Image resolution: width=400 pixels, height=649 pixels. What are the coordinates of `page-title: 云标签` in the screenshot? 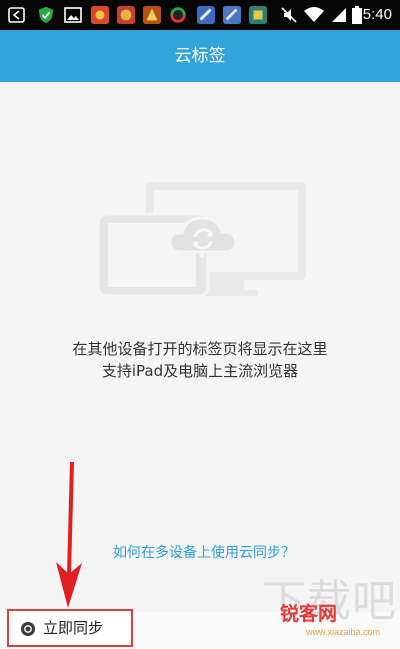 It's located at (200, 56).